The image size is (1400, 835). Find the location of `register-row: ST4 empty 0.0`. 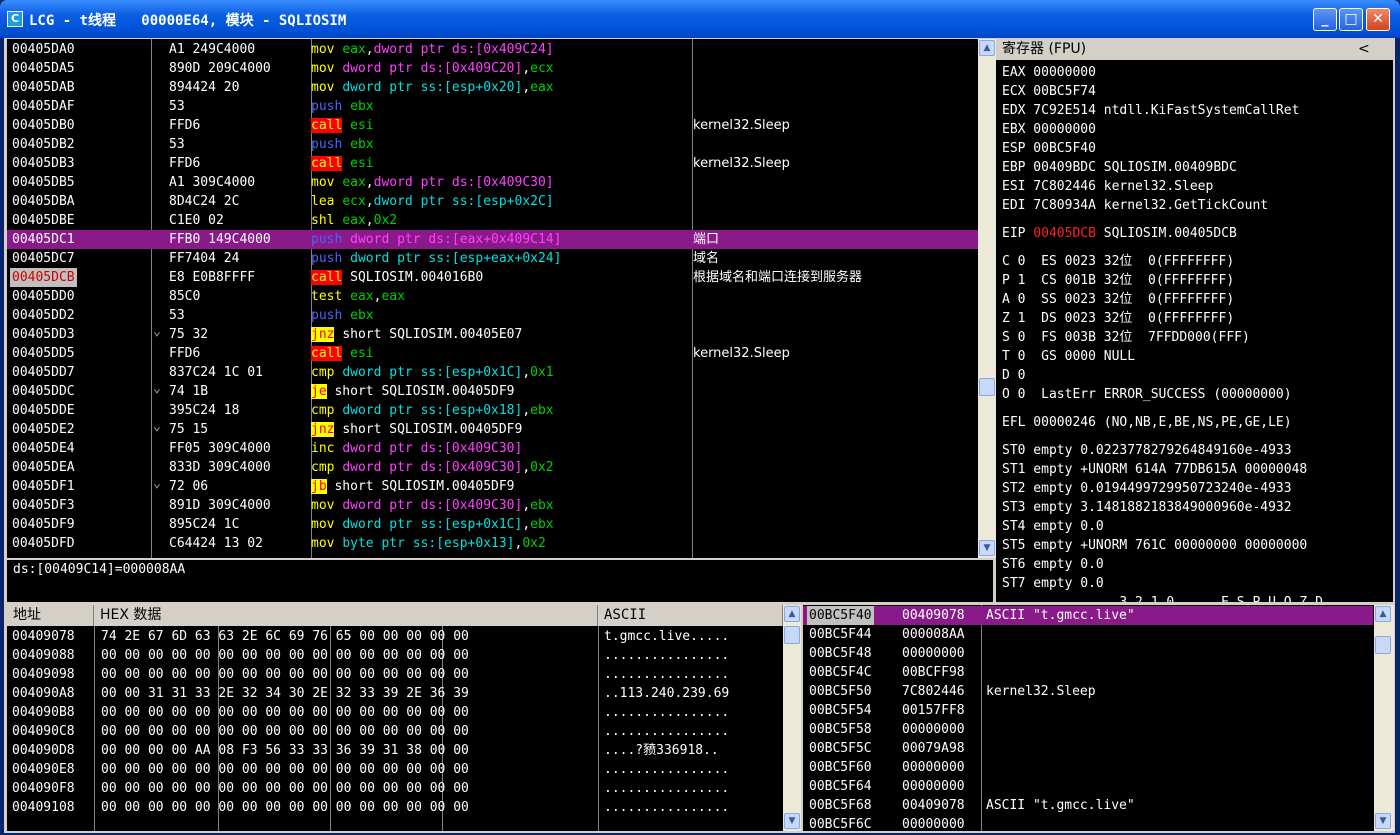

register-row: ST4 empty 0.0 is located at coordinates (1053, 526).